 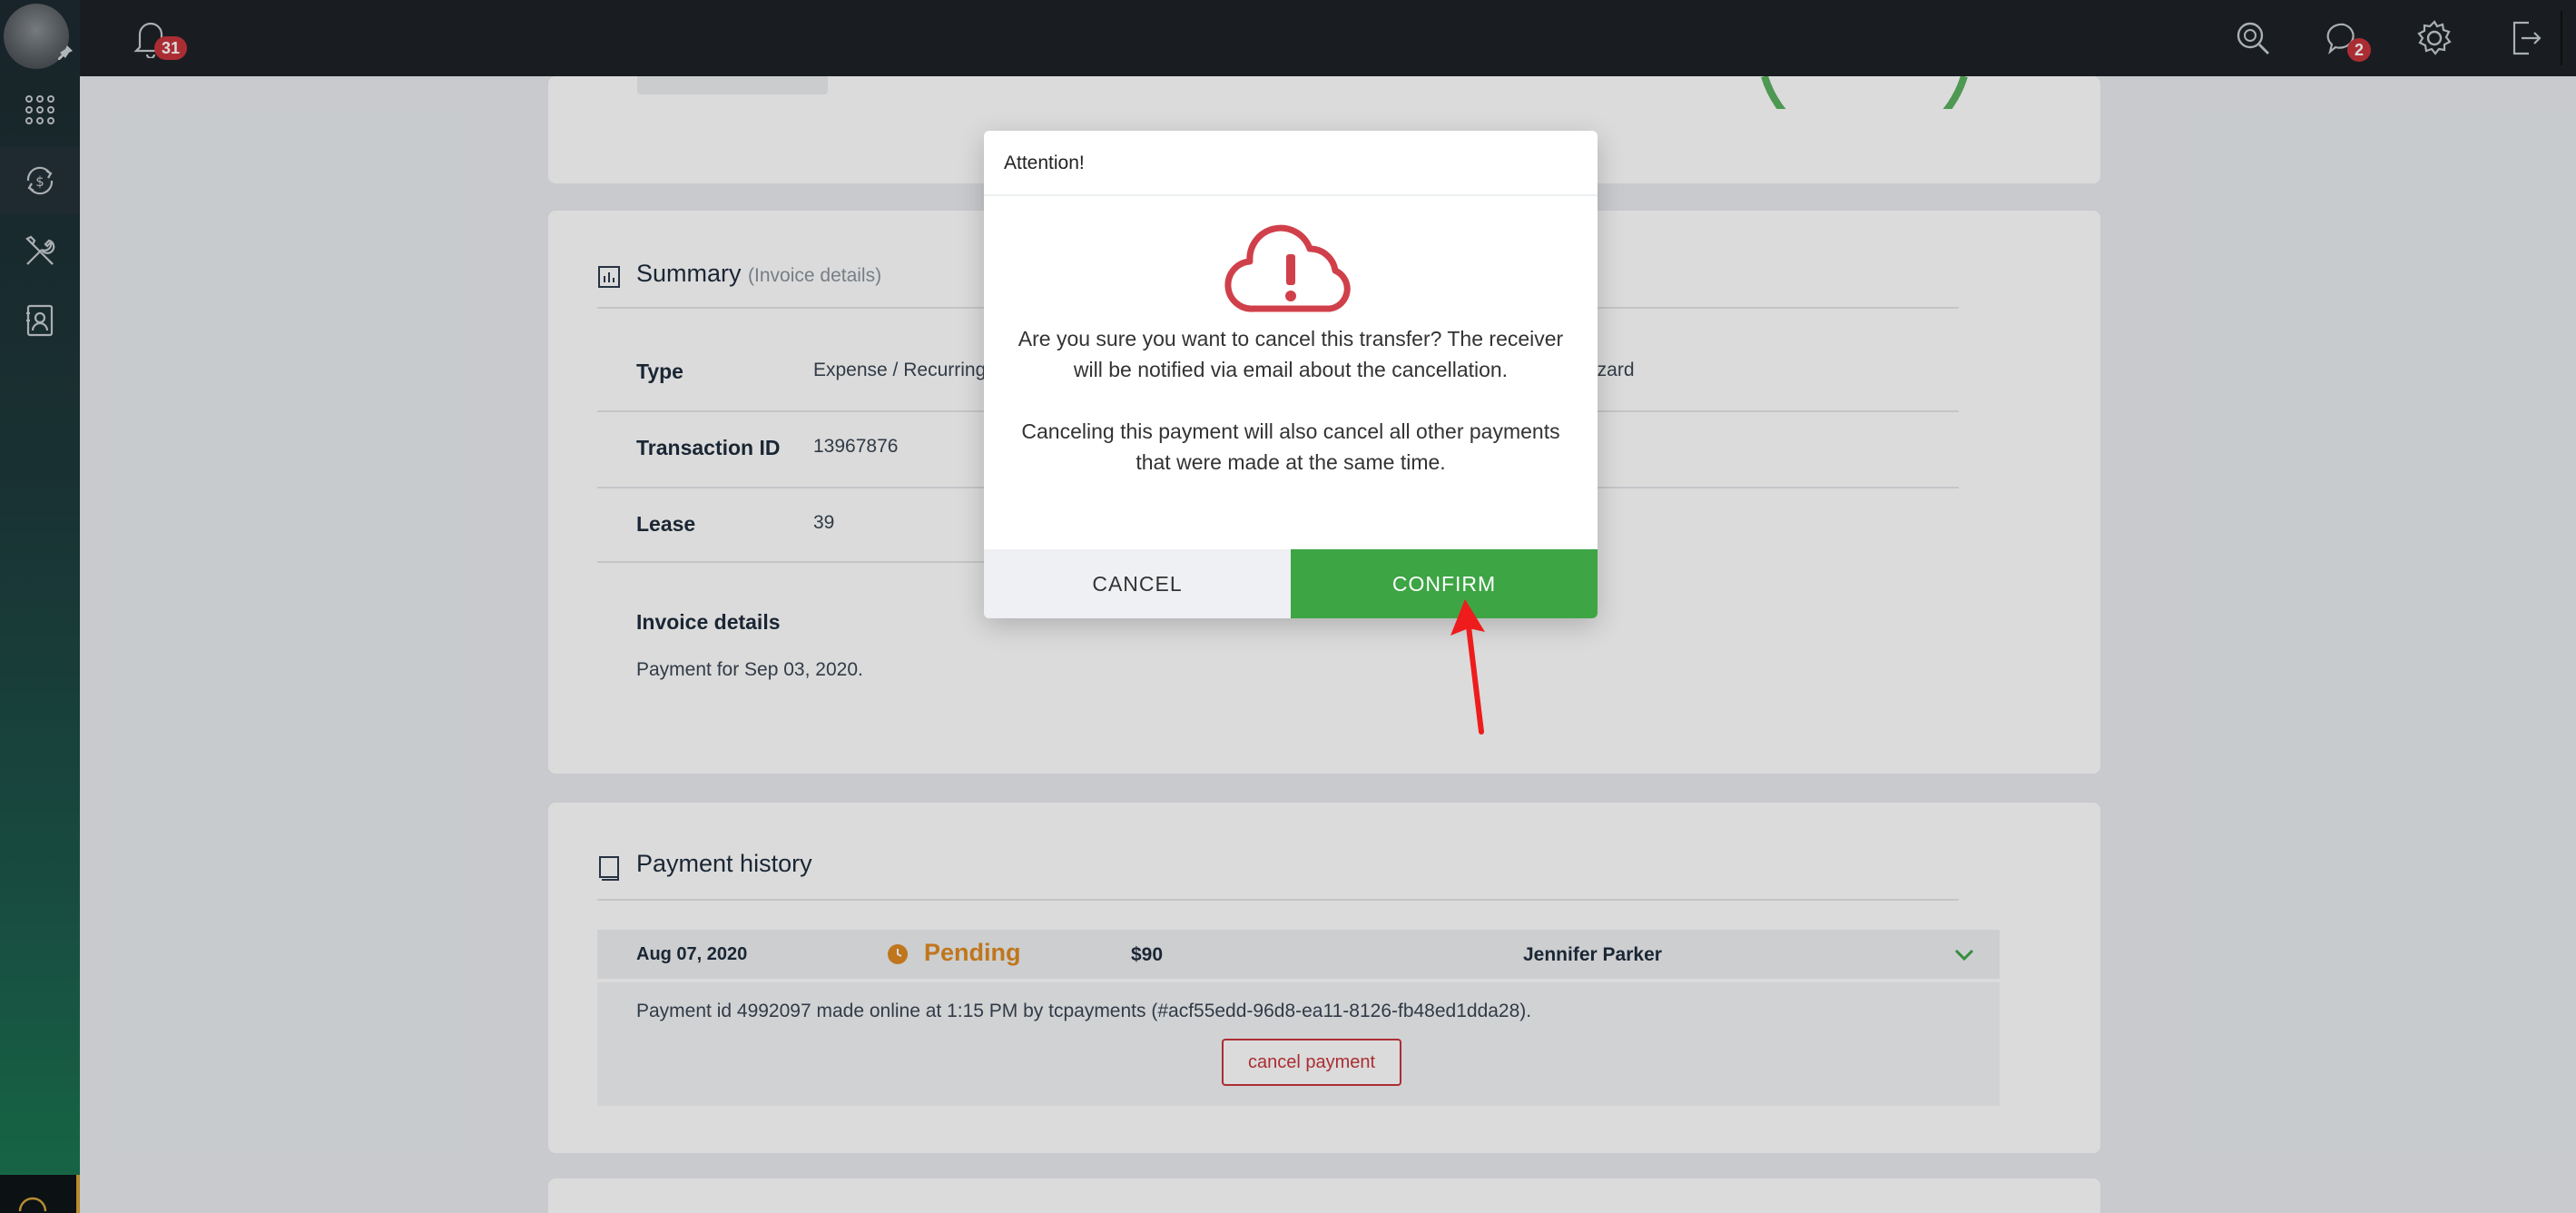 I want to click on modal-title: Attention!, so click(x=1291, y=163).